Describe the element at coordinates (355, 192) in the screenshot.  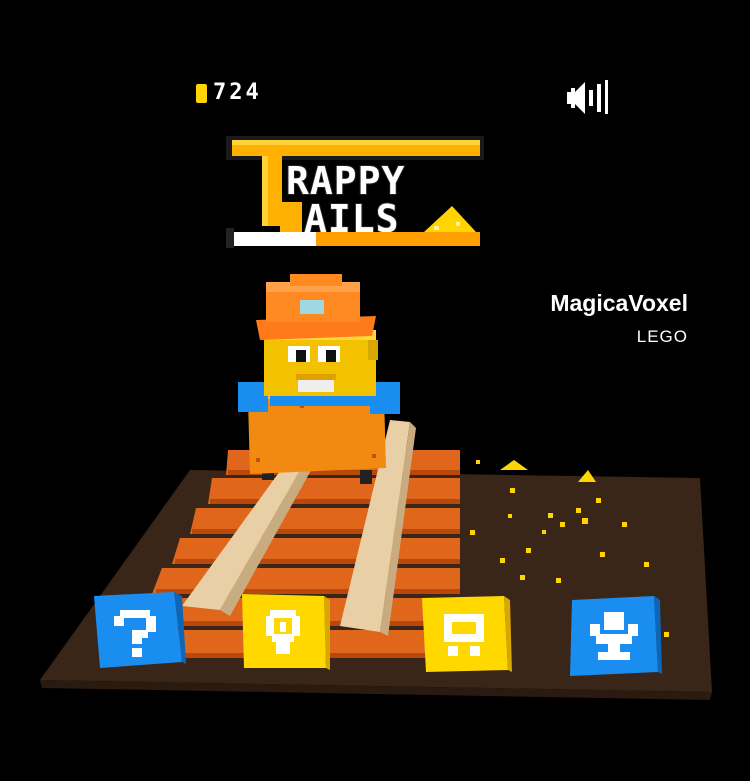
I see `game-logo: RAPPY AILS` at that location.